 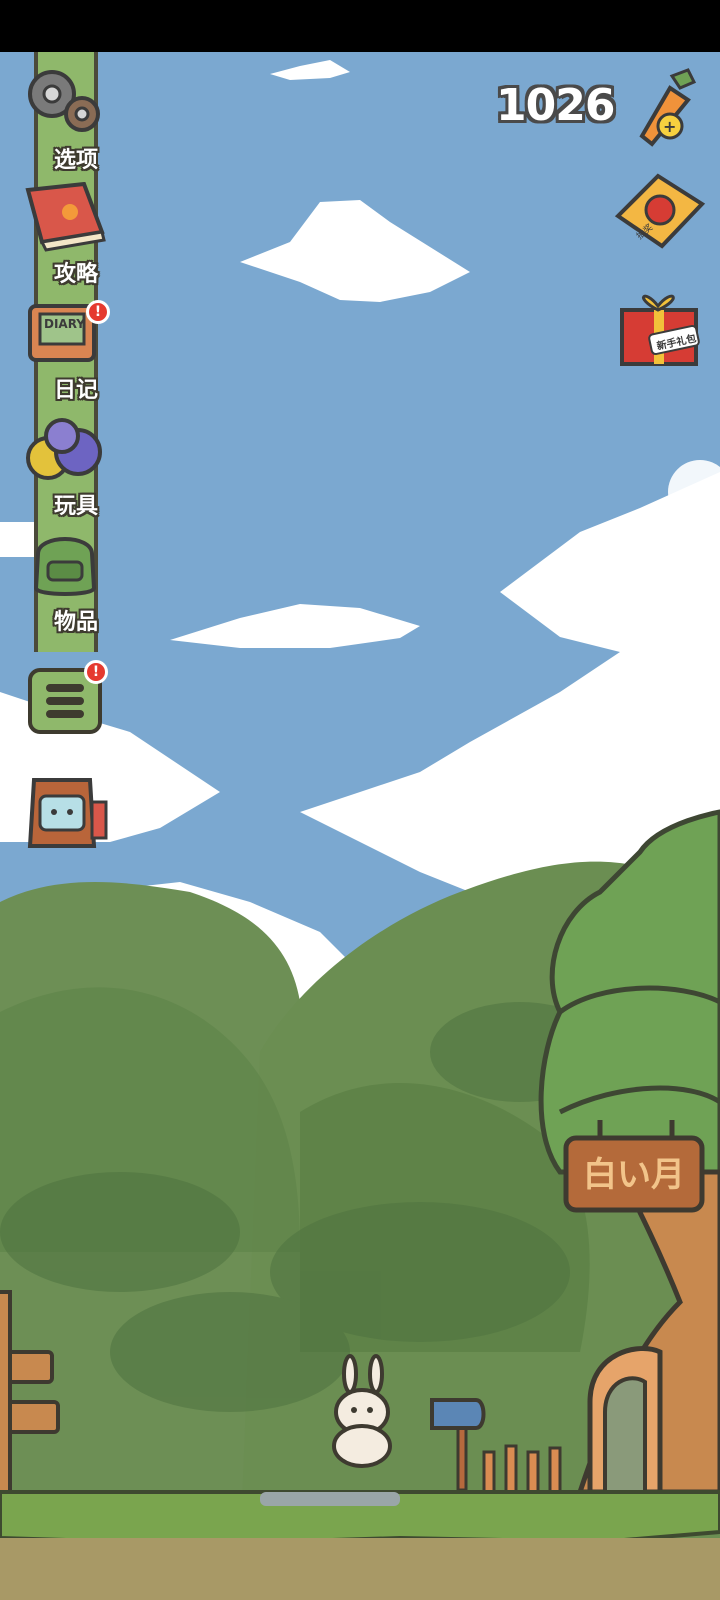 I want to click on gift-box-icon: 新手礼包, so click(x=660, y=330).